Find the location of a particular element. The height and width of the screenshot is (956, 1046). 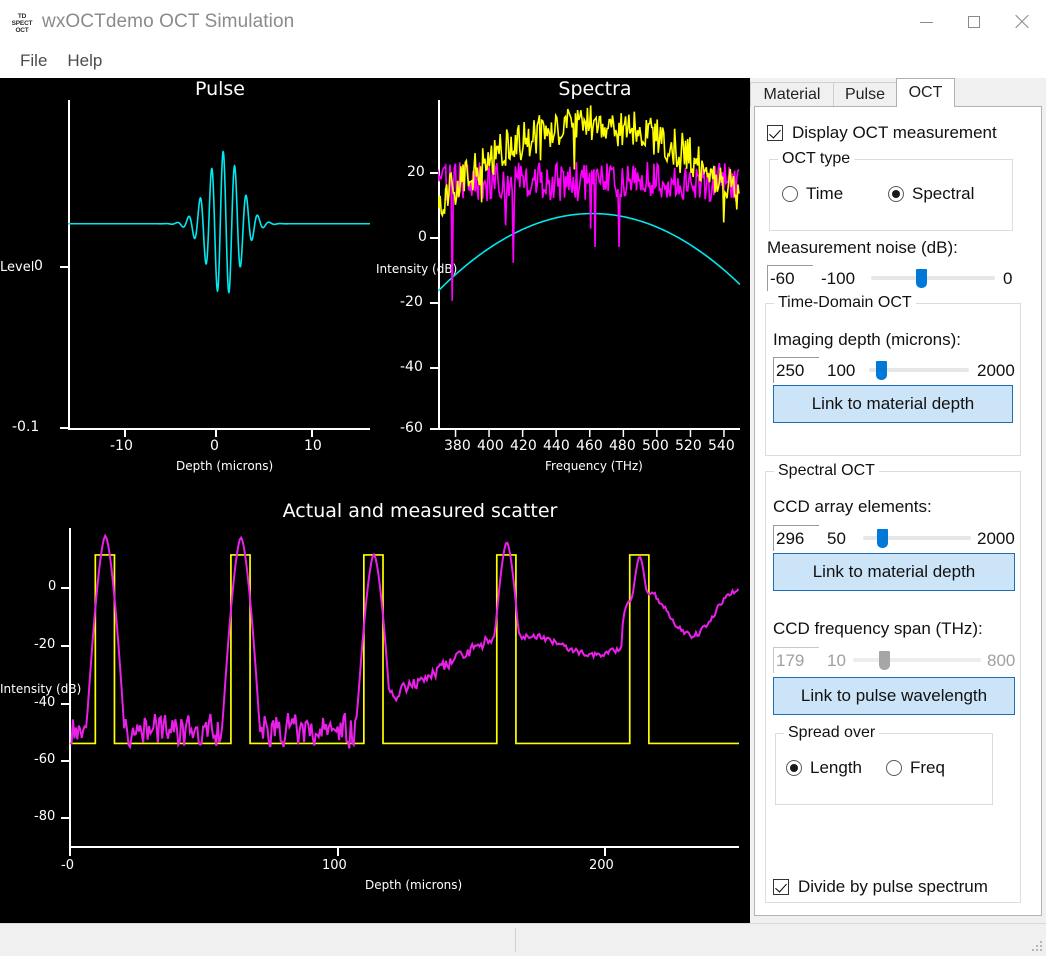

scatter-x-axis-label: Depth (microns) is located at coordinates (414, 885).